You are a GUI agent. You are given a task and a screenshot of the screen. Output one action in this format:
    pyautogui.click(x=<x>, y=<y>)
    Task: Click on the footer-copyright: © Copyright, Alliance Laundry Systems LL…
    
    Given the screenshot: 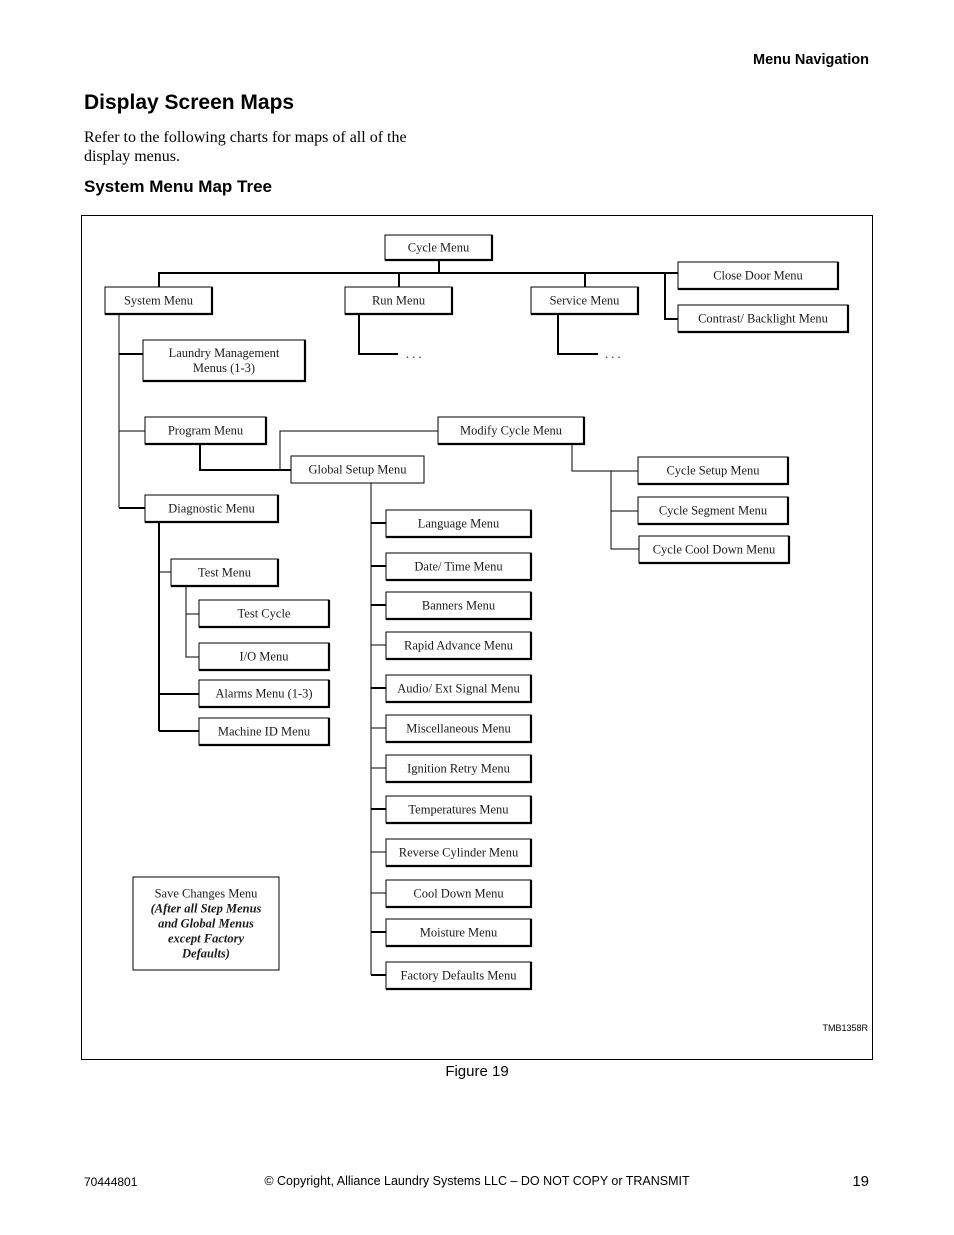 What is the action you would take?
    pyautogui.click(x=477, y=1181)
    